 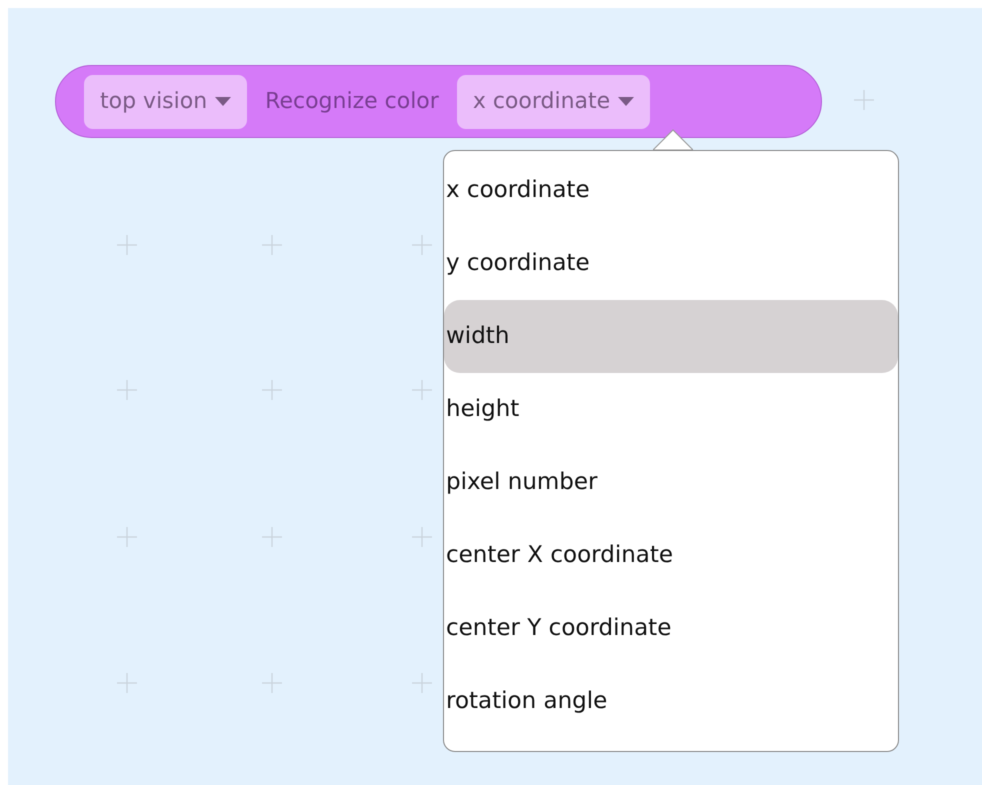 I want to click on menu-item: width, so click(x=671, y=336).